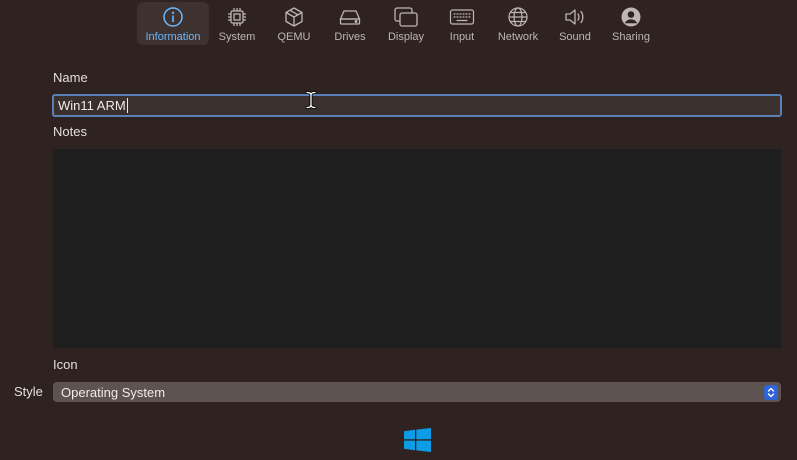 This screenshot has height=460, width=797. I want to click on person-circle-icon, so click(631, 17).